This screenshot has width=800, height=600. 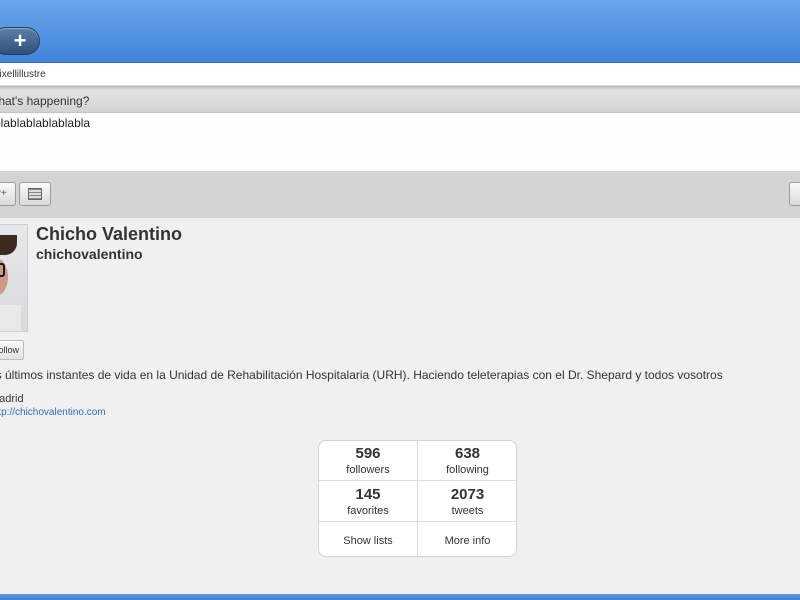 I want to click on favorites-label: favorites, so click(x=368, y=511).